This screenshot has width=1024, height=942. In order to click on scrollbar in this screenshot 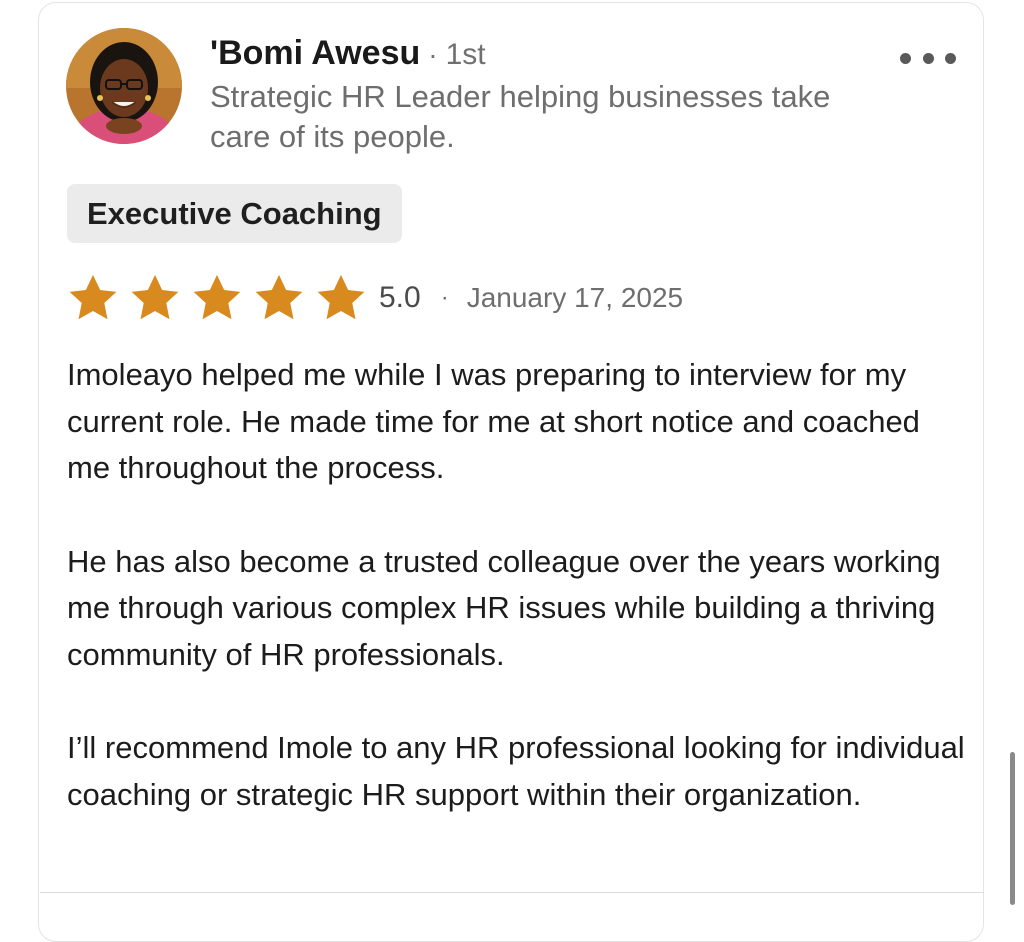, I will do `click(1012, 828)`.